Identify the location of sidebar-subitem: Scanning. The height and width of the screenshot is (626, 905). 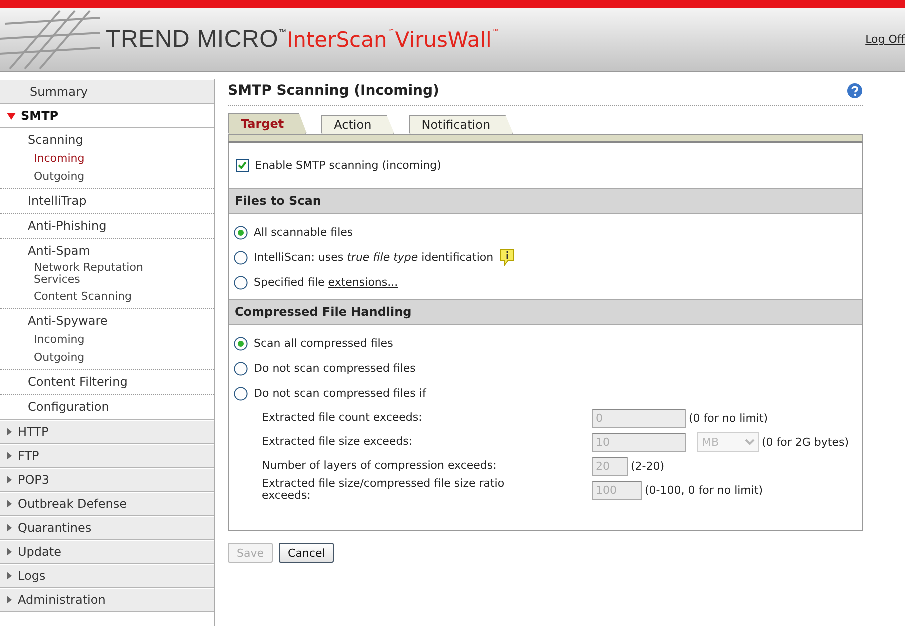
(107, 139).